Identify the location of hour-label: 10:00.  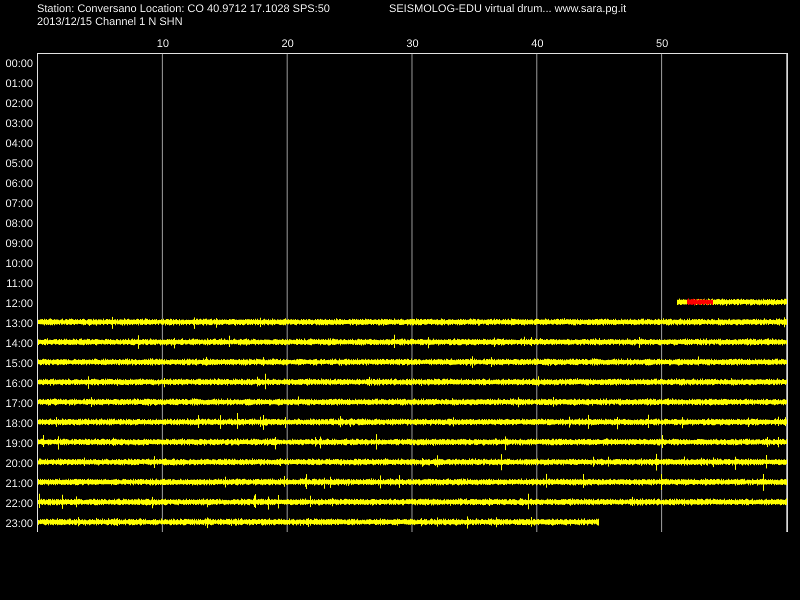
(19, 264).